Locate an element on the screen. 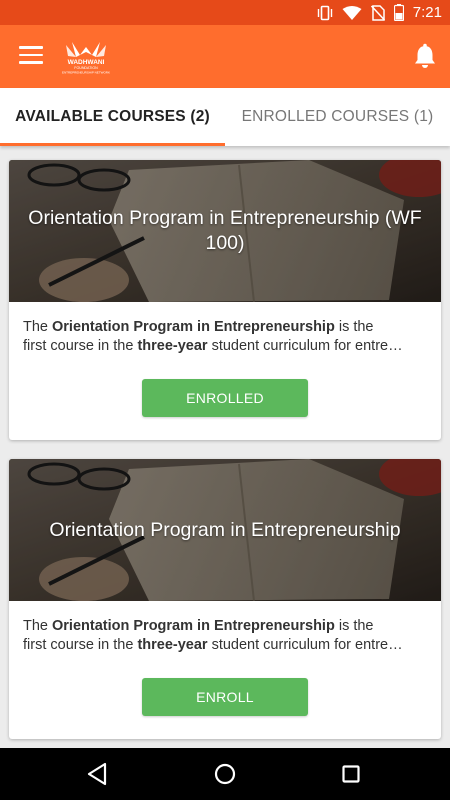  home-icon is located at coordinates (225, 774).